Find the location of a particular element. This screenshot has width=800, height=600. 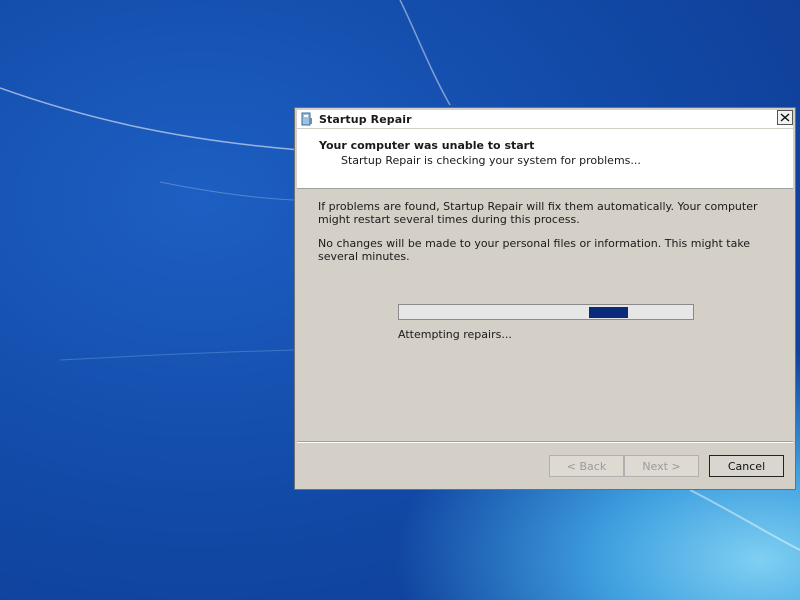

title-bar: Startup Repair is located at coordinates (545, 119).